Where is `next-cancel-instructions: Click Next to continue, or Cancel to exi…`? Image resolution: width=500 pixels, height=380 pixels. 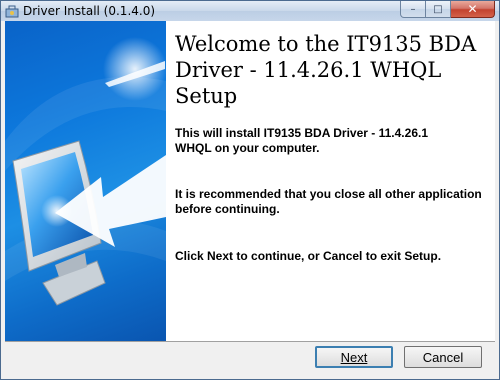 next-cancel-instructions: Click Next to continue, or Cancel to exi… is located at coordinates (308, 256).